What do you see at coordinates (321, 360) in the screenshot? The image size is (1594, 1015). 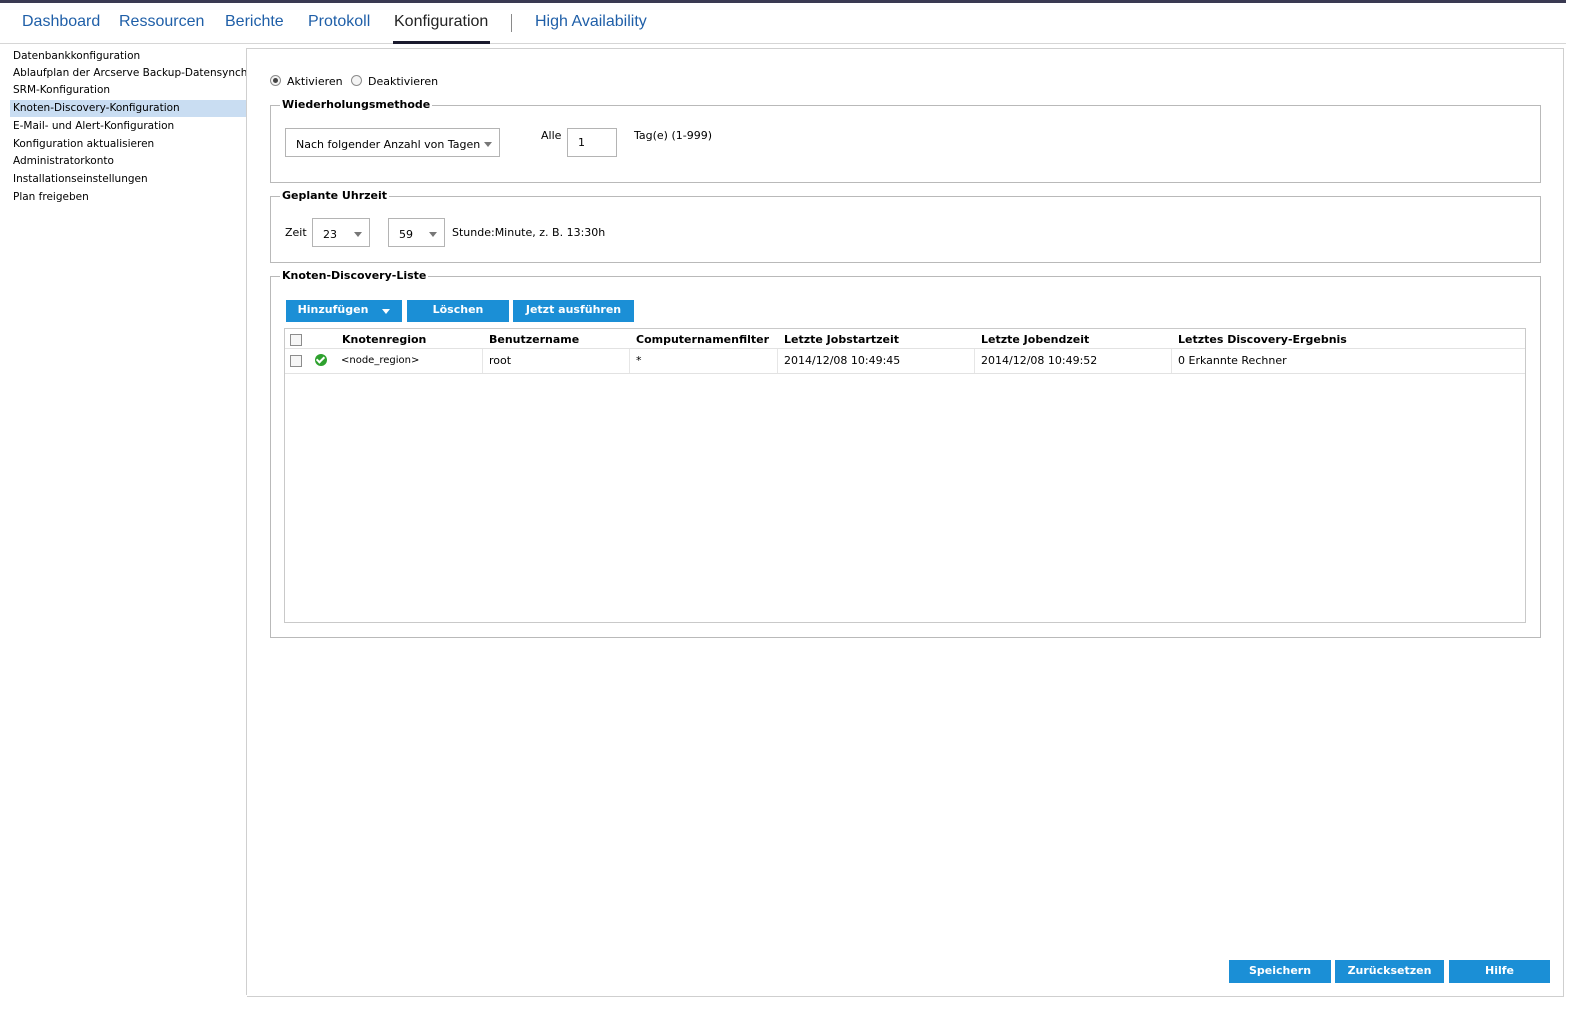 I see `check-circle-icon` at bounding box center [321, 360].